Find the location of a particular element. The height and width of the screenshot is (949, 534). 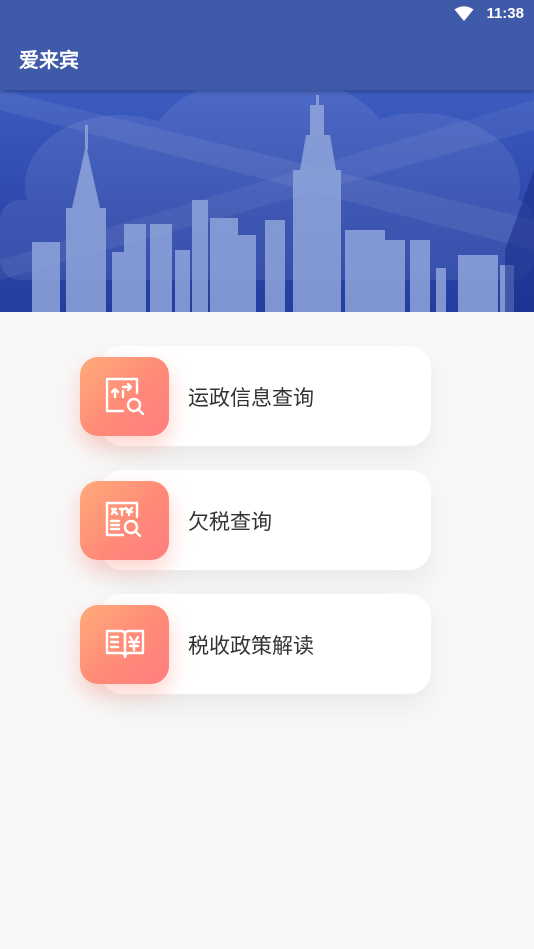

app-title: 爱来宾 is located at coordinates (49, 60).